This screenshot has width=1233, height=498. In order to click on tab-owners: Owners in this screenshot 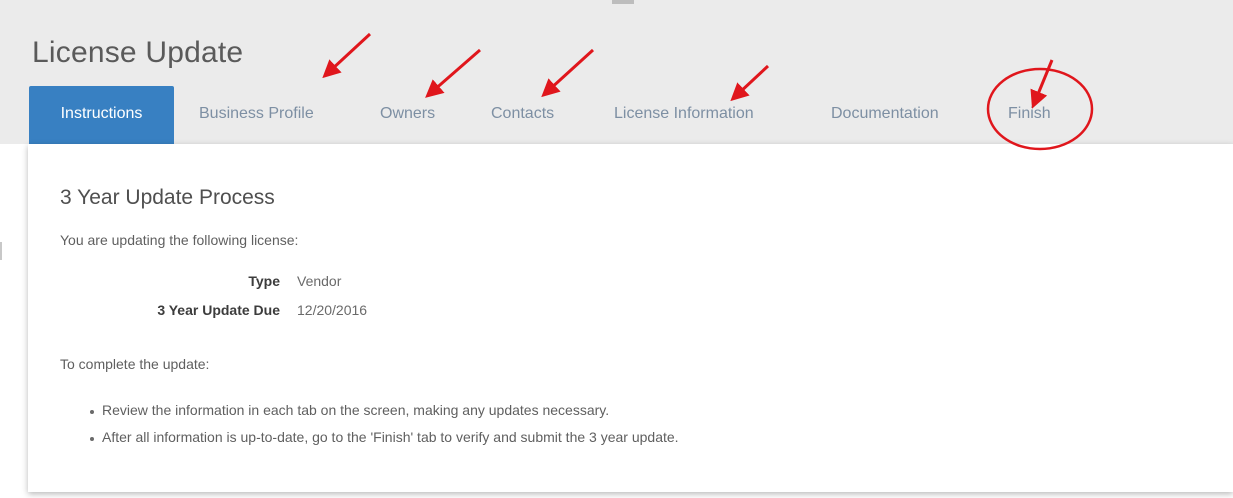, I will do `click(407, 115)`.